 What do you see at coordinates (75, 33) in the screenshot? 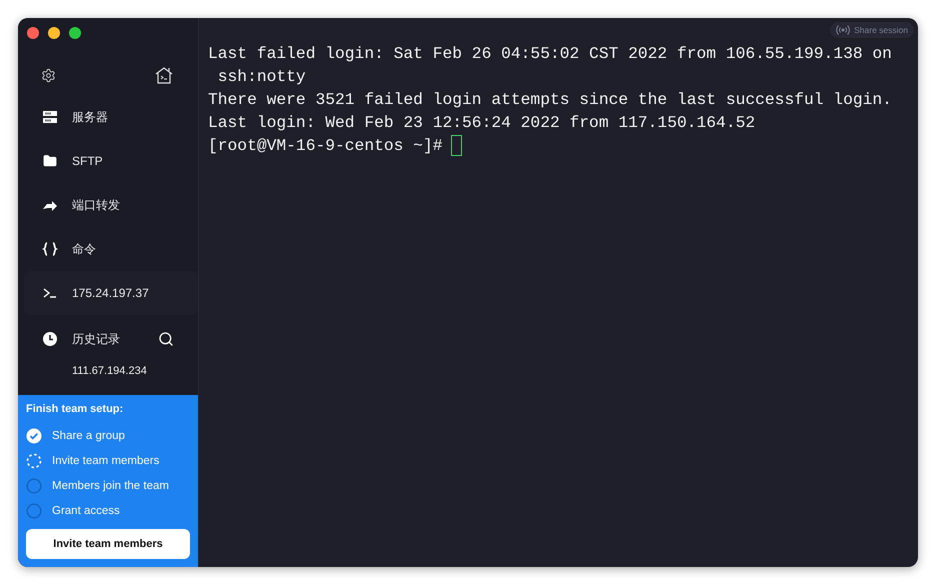
I see `maximize-button` at bounding box center [75, 33].